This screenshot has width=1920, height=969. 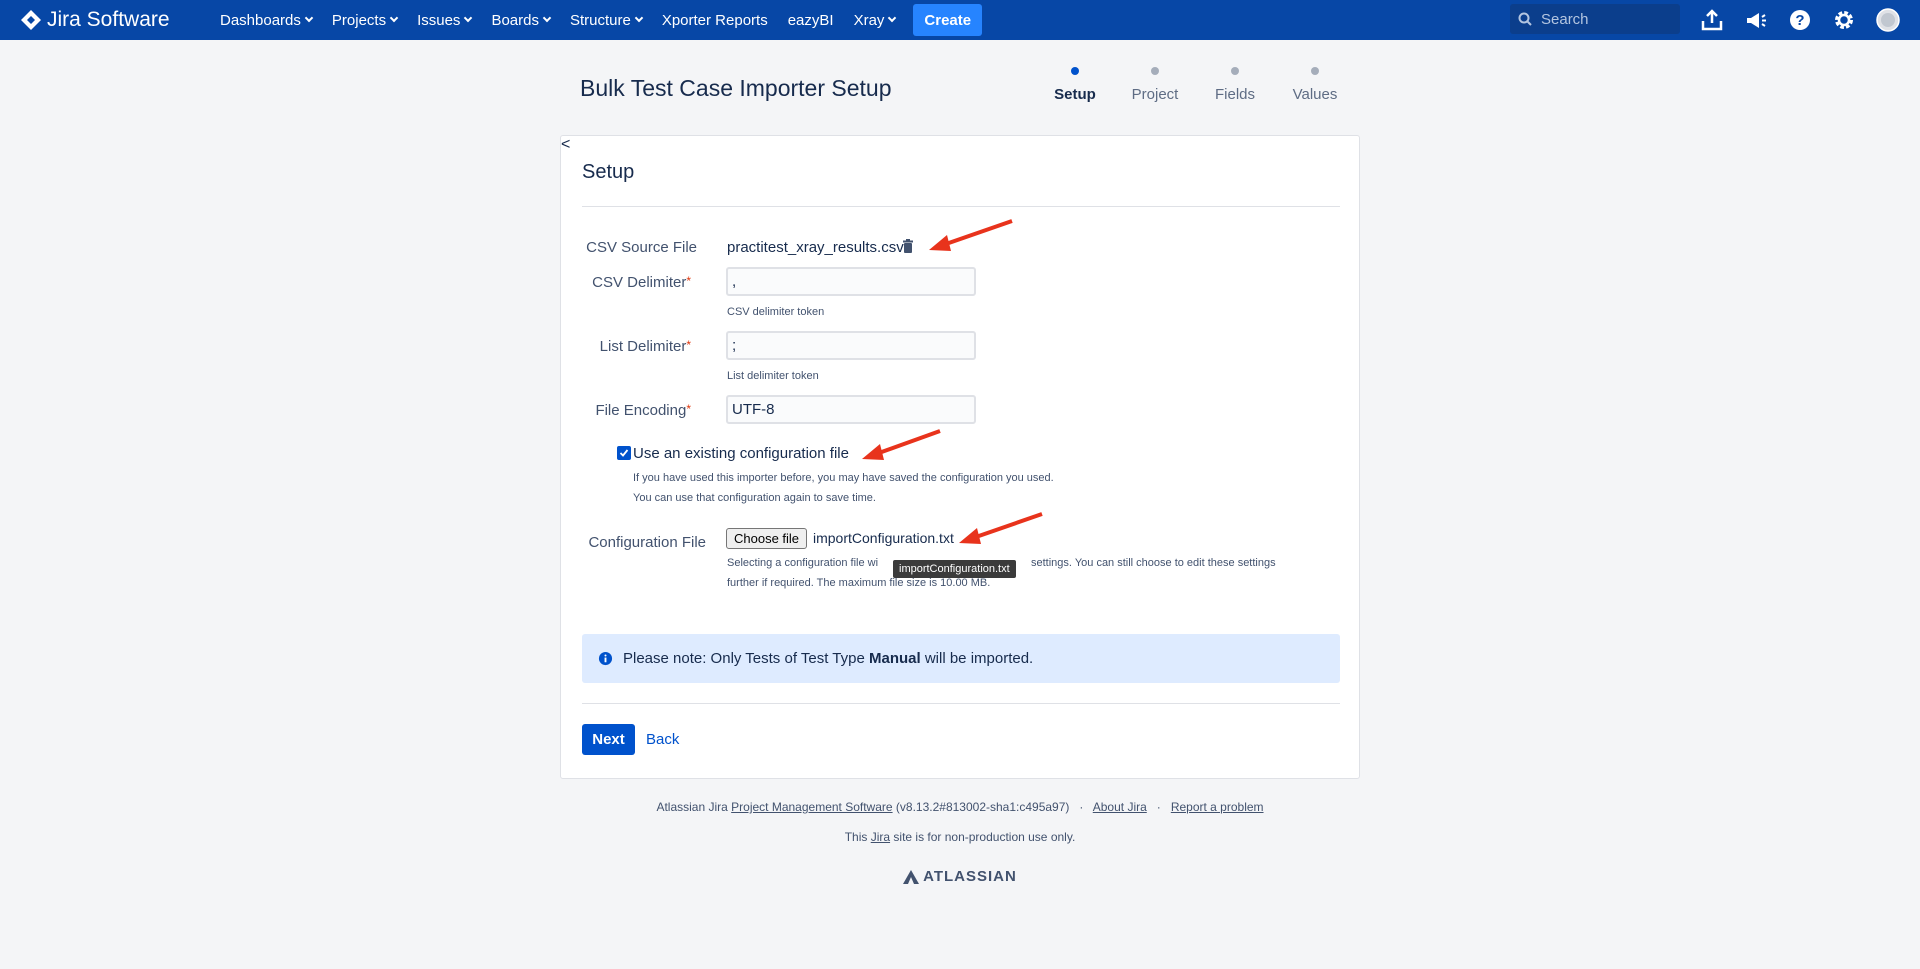 I want to click on next-button: Next, so click(x=608, y=739).